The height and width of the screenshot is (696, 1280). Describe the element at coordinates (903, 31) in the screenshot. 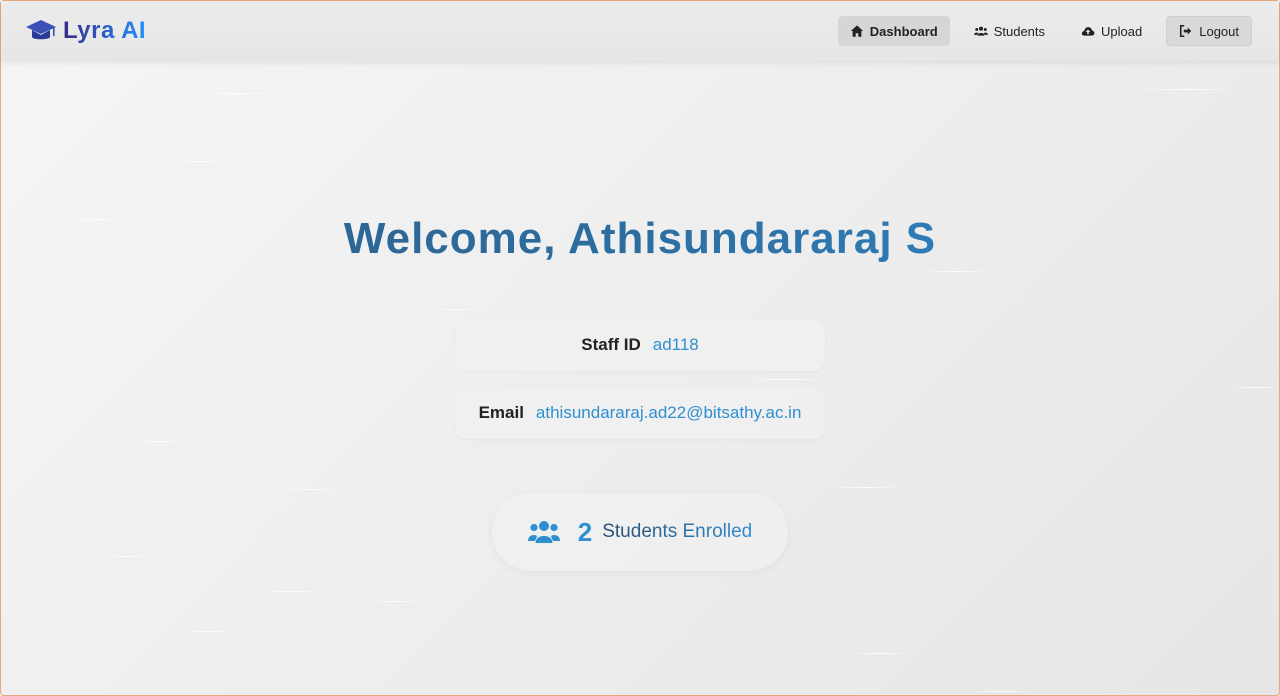

I see `nav-dashboard-label: Dashboard` at that location.